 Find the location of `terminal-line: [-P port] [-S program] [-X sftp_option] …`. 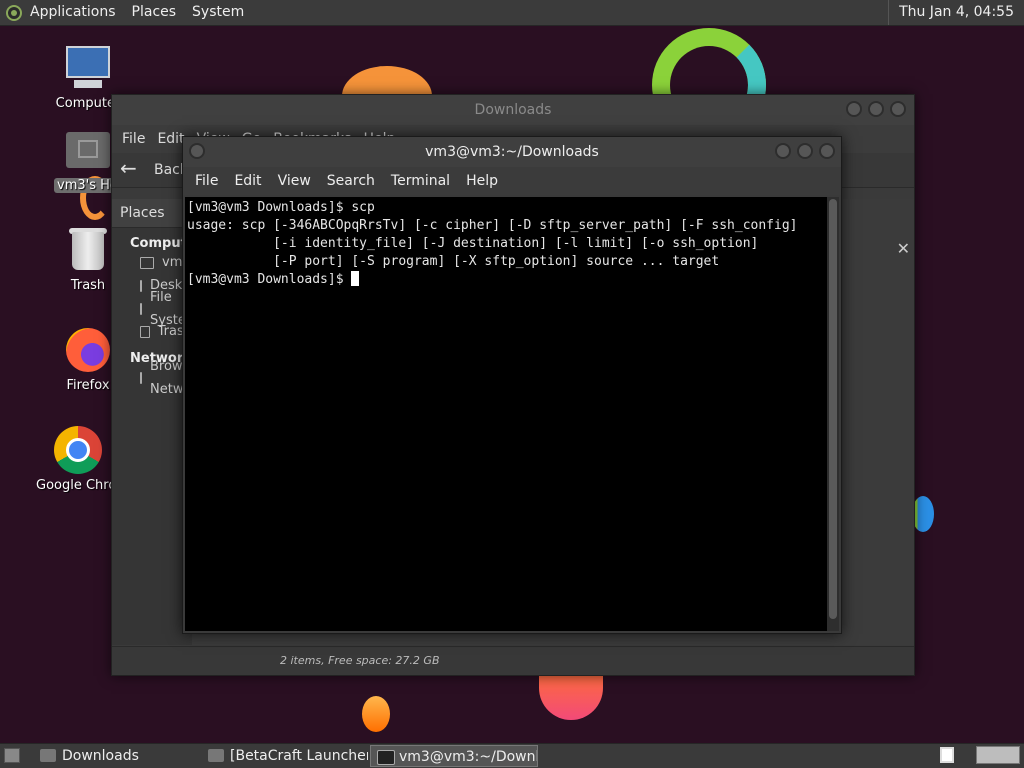

terminal-line: [-P port] [-S program] [-X sftp_option] … is located at coordinates (453, 261).